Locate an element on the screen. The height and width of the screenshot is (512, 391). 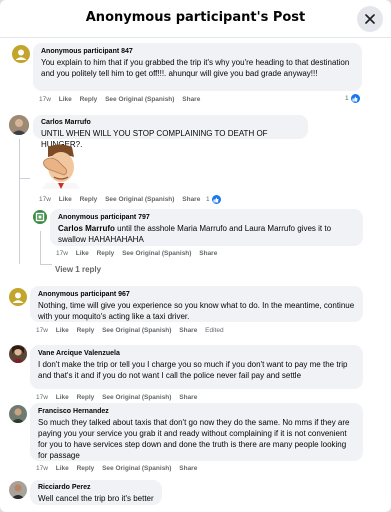
comment-text: Well cancel the trip bro it's better is located at coordinates (96, 498).